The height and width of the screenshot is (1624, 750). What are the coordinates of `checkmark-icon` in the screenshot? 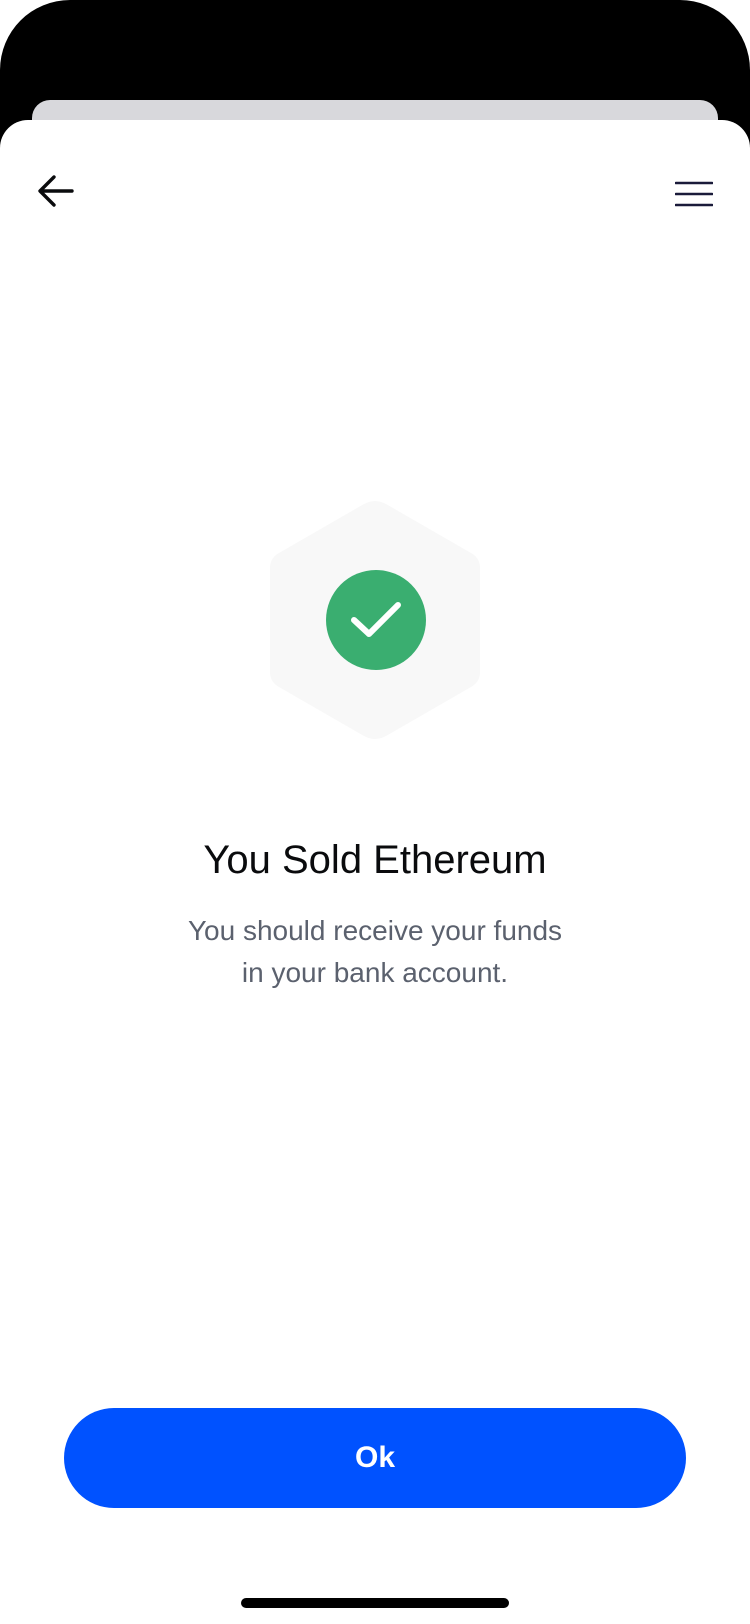 It's located at (376, 619).